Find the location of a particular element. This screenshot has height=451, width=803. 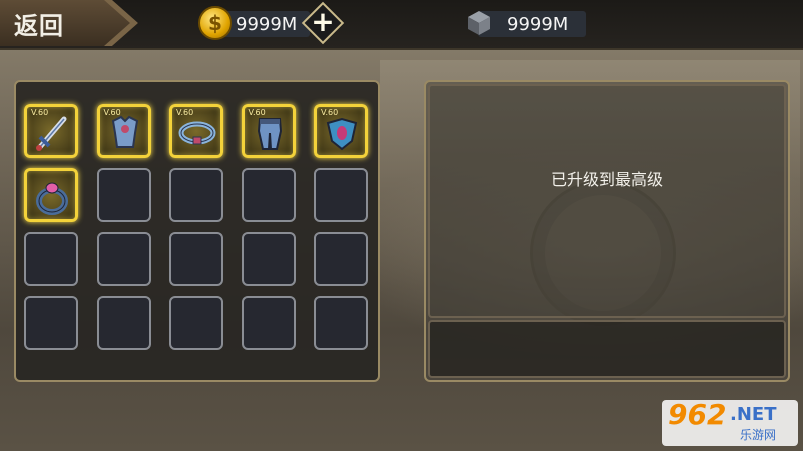

inventory-slot-sword: V.60 is located at coordinates (51, 131).